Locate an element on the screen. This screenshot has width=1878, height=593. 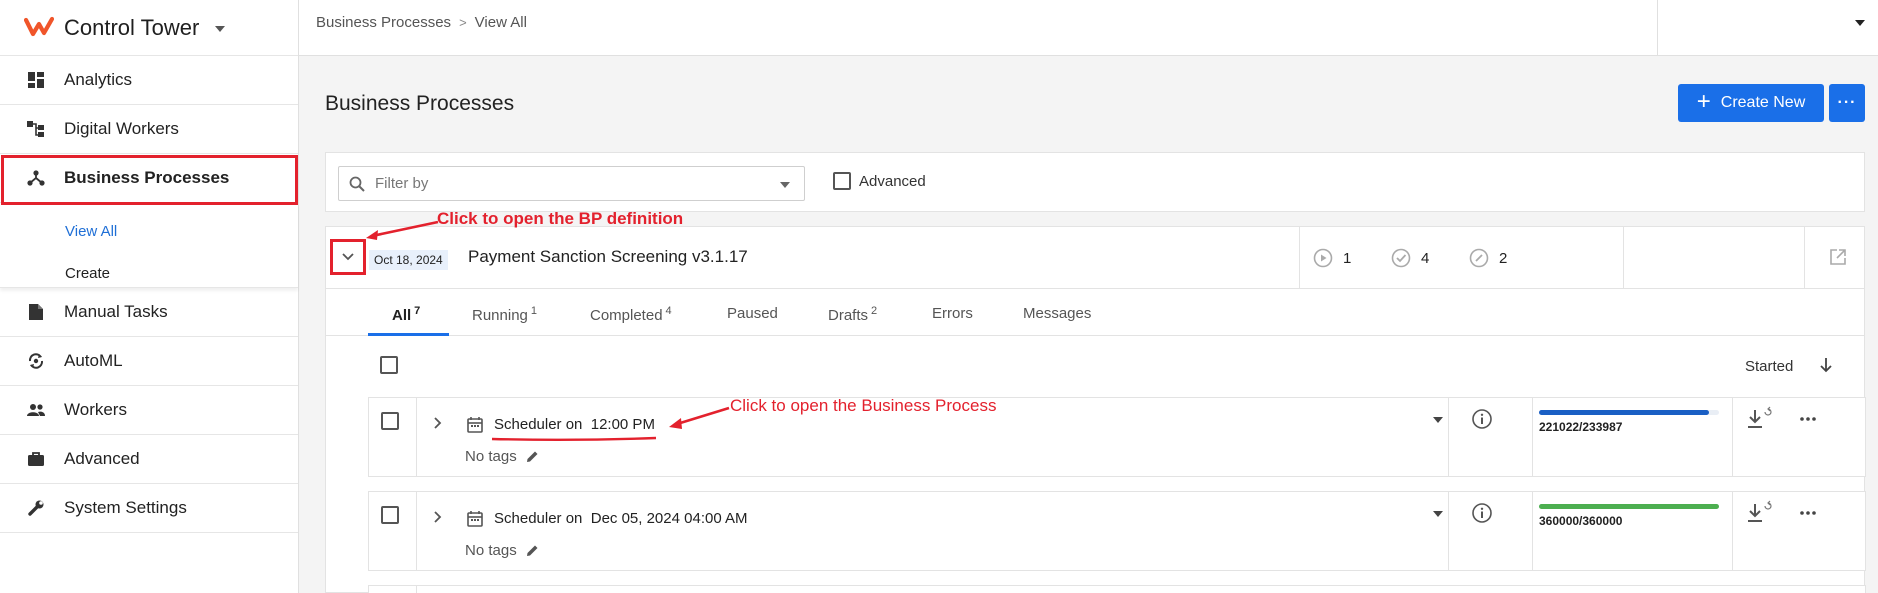
stat-drafts: 2 is located at coordinates (1488, 258).